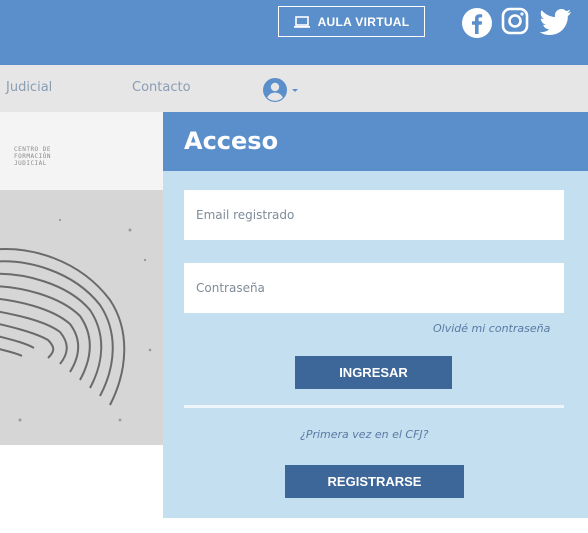 The height and width of the screenshot is (533, 588). Describe the element at coordinates (81, 151) in the screenshot. I see `cfj-logo: CENTRO DE FORMACIÓN JUDICIAL` at that location.